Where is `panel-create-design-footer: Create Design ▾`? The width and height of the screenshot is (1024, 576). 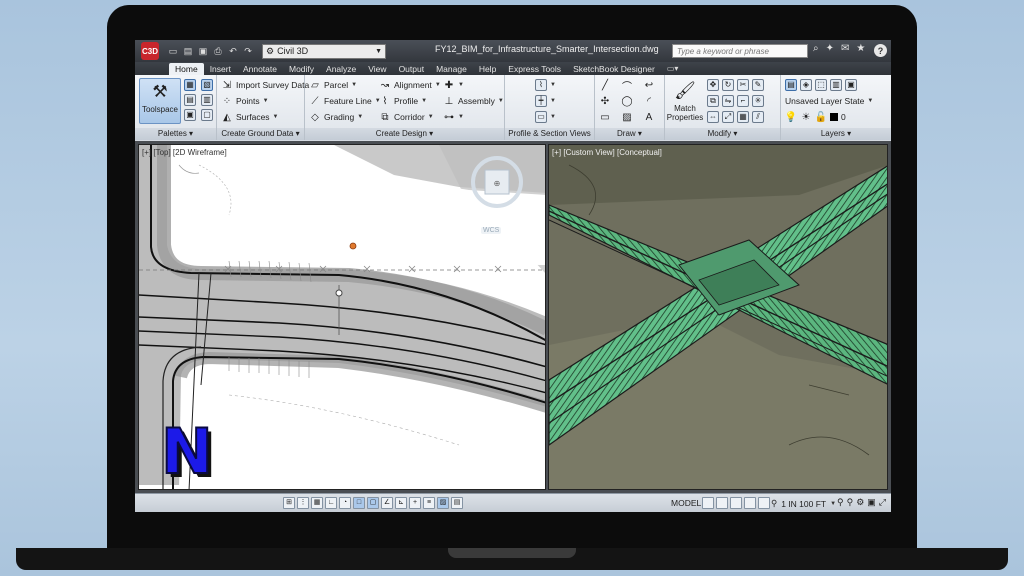 panel-create-design-footer: Create Design ▾ is located at coordinates (404, 134).